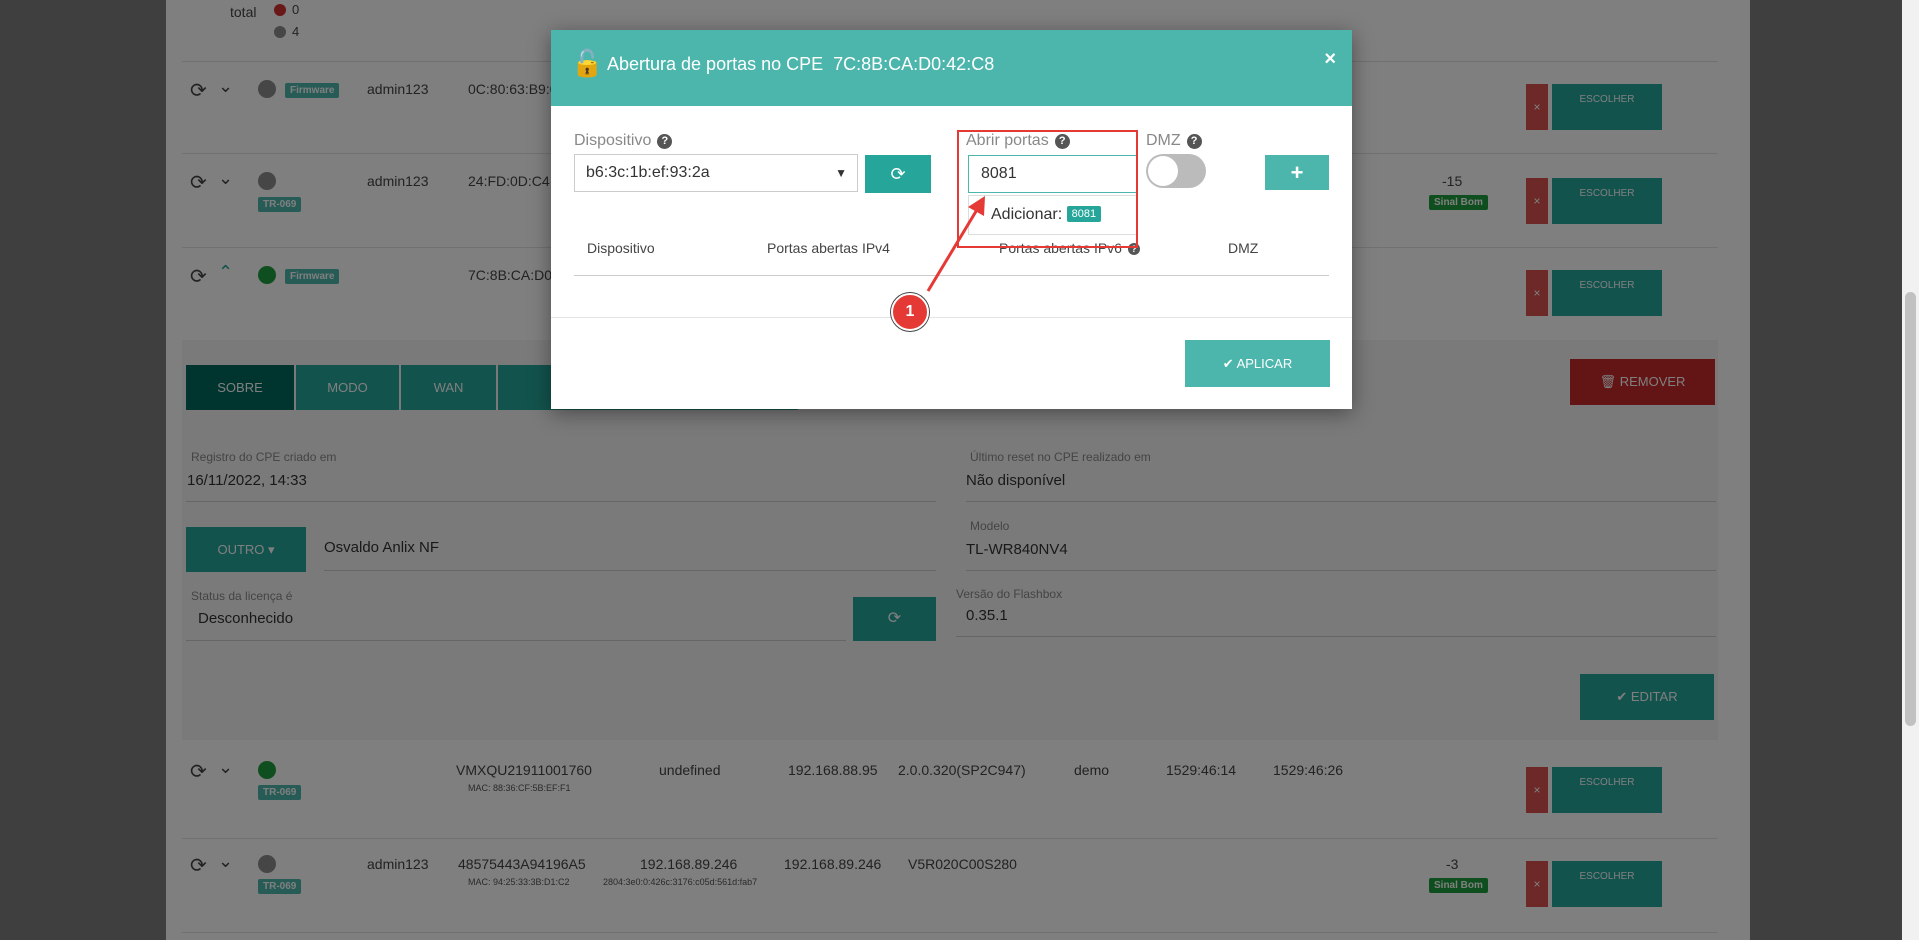 This screenshot has width=1919, height=940. I want to click on annotation-number: 1, so click(910, 312).